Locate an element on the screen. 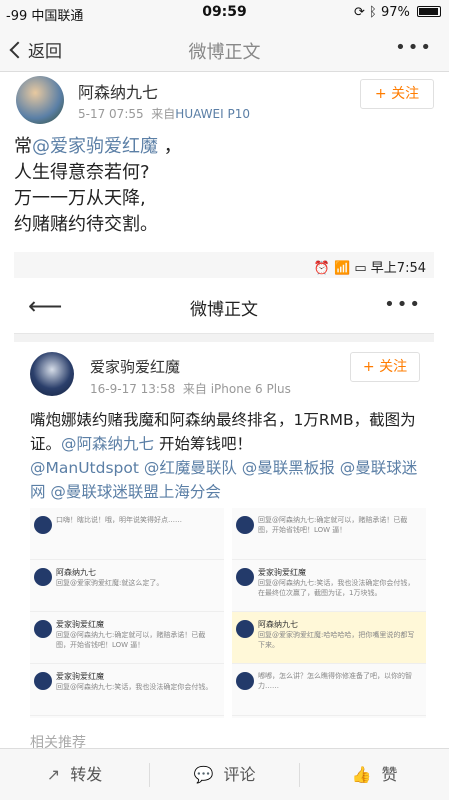 The width and height of the screenshot is (449, 801). post-line-4: 约赌赌约待交割。 is located at coordinates (86, 224).